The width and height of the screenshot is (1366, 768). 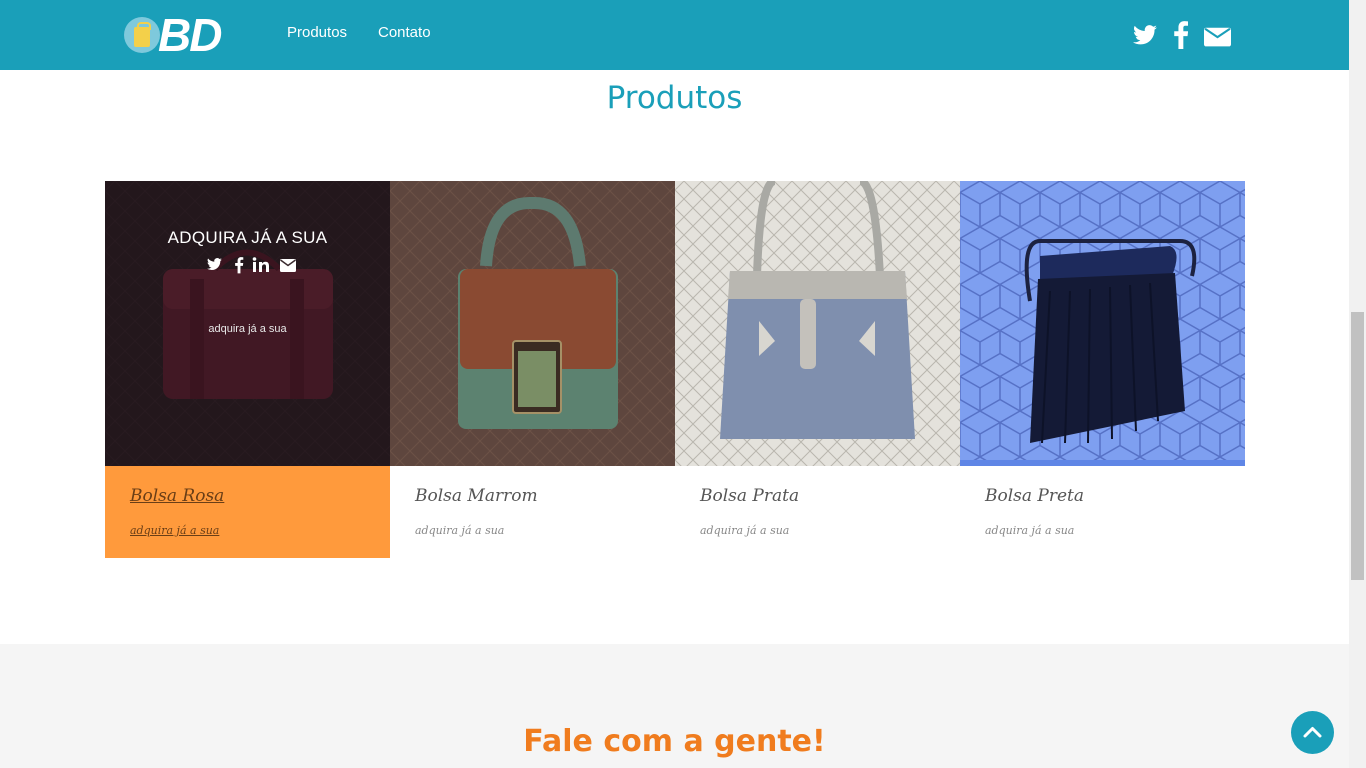 What do you see at coordinates (247, 237) in the screenshot?
I see `overlay-title: ADQUIRA JÁ A SUA` at bounding box center [247, 237].